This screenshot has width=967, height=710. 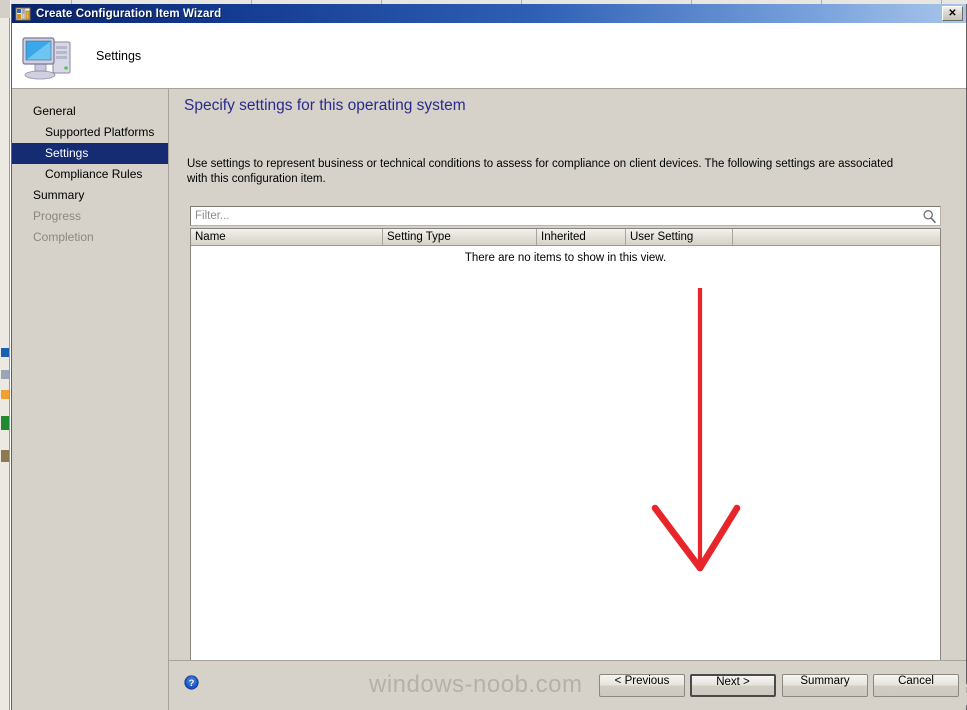 What do you see at coordinates (90, 174) in the screenshot?
I see `sidebar-item-compliance-rules: Compliance Rules` at bounding box center [90, 174].